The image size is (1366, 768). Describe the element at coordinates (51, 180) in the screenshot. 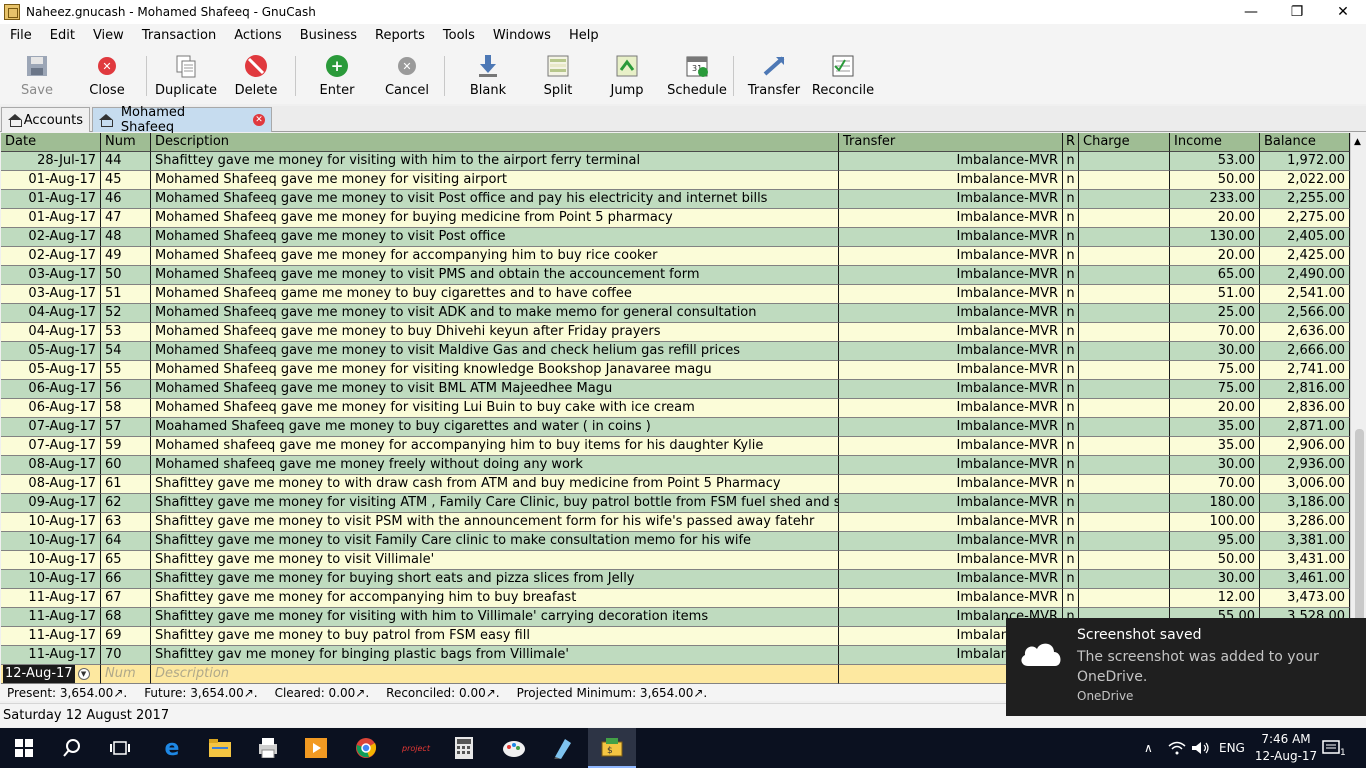

I see `cell-date: 01-Aug-17` at that location.